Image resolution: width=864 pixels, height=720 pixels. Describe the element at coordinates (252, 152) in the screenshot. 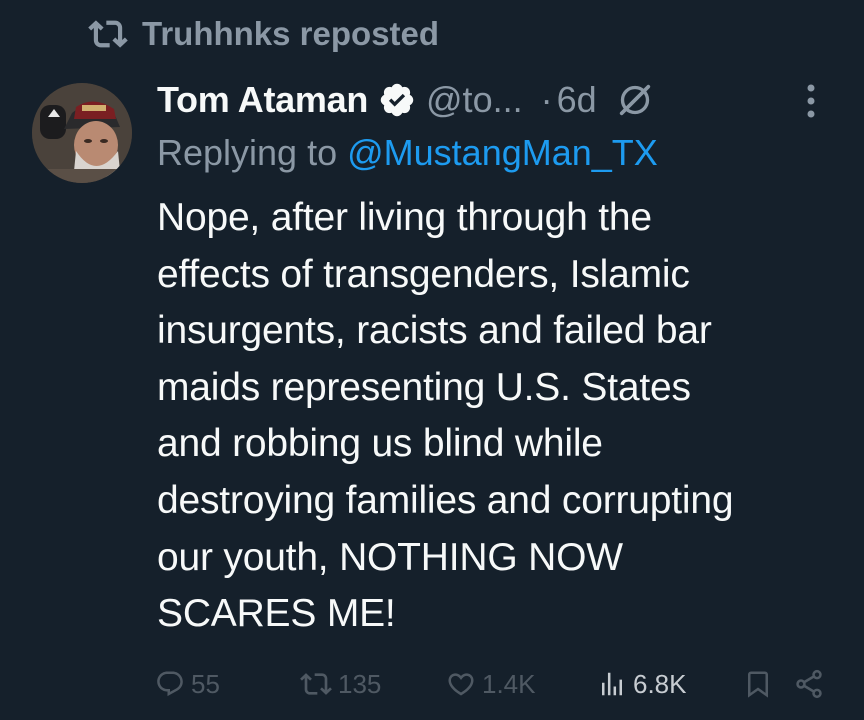

I see `reply-prefix: Replying to` at that location.